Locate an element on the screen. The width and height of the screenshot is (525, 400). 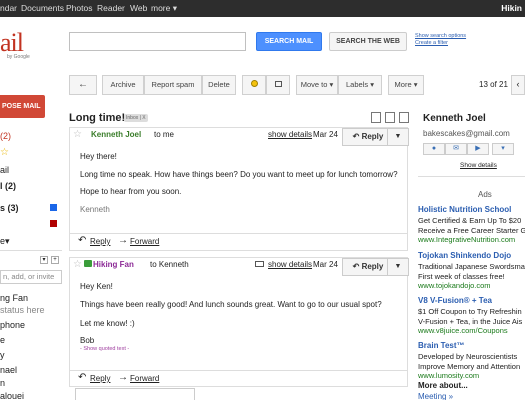
ad-text: V-Fusion + Tea, in the Juice Ais is located at coordinates (470, 321).